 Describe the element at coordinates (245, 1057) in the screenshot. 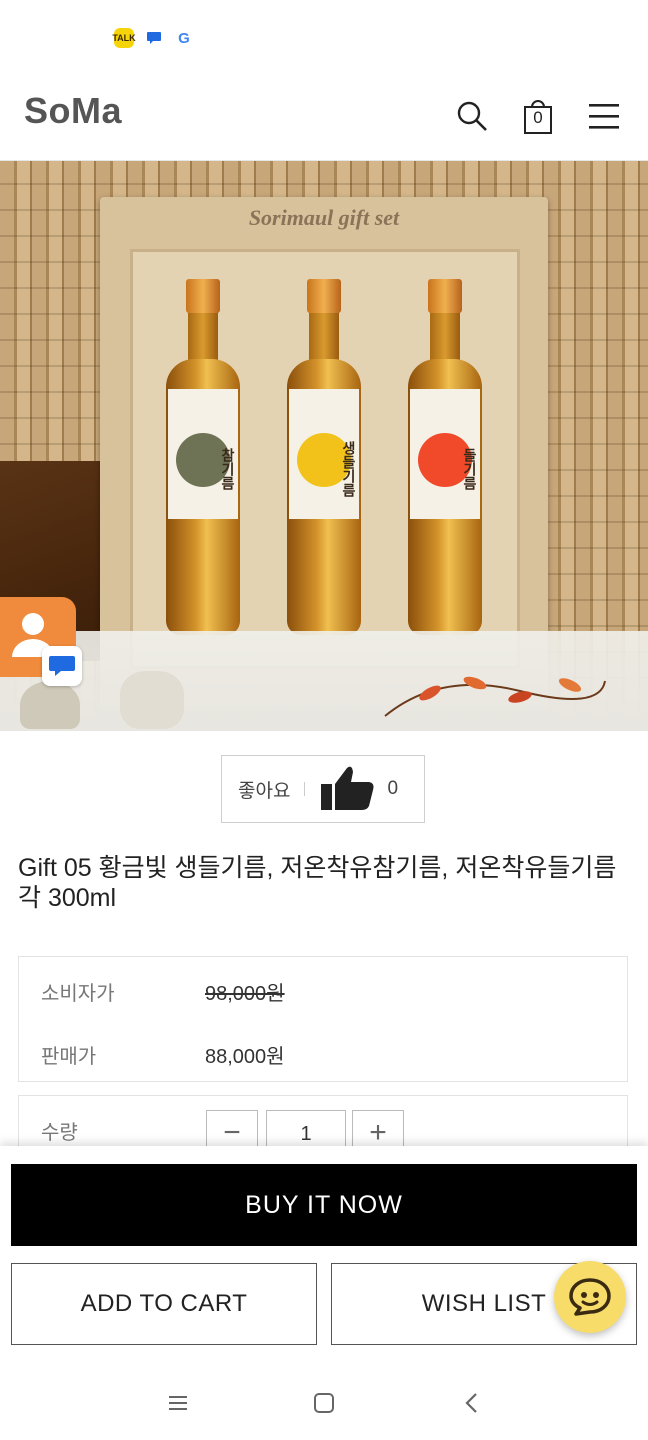

I see `sale-price-value: 88,000원` at that location.